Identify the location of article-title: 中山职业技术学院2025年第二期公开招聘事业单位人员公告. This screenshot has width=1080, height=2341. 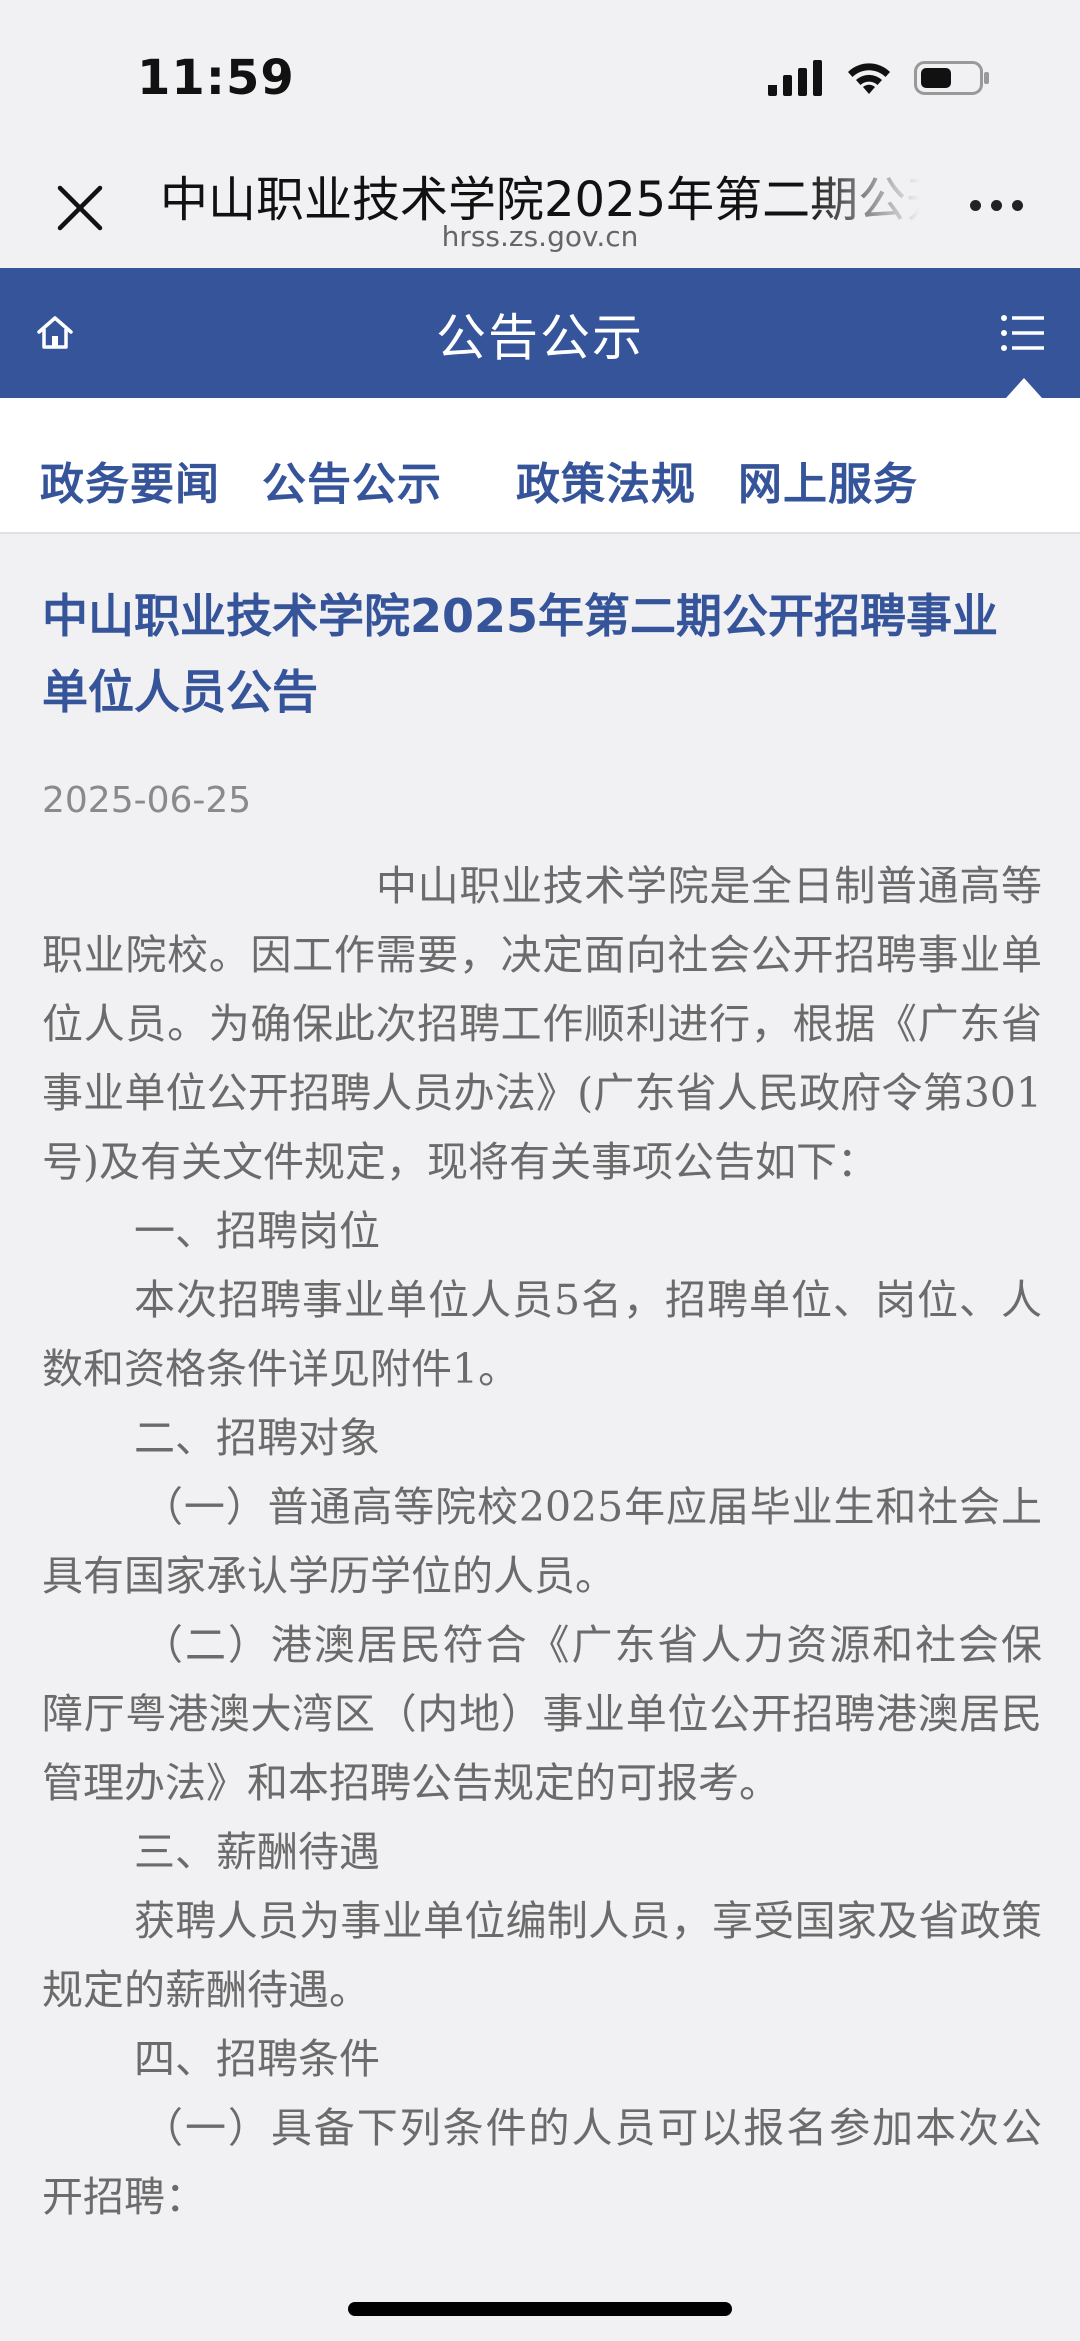
(520, 654).